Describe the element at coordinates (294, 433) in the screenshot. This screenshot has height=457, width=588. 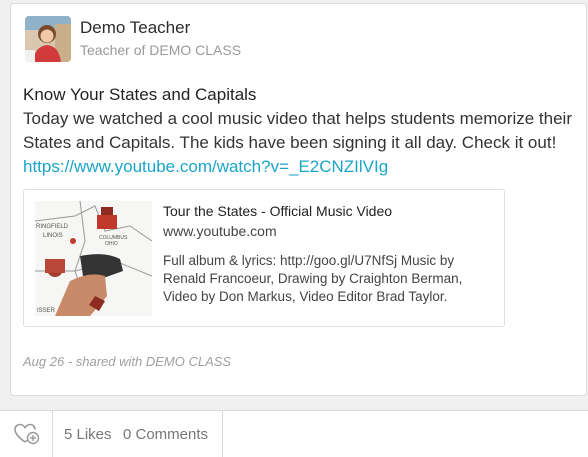
I see `post-footer: 5 Likes 0 Comments` at that location.